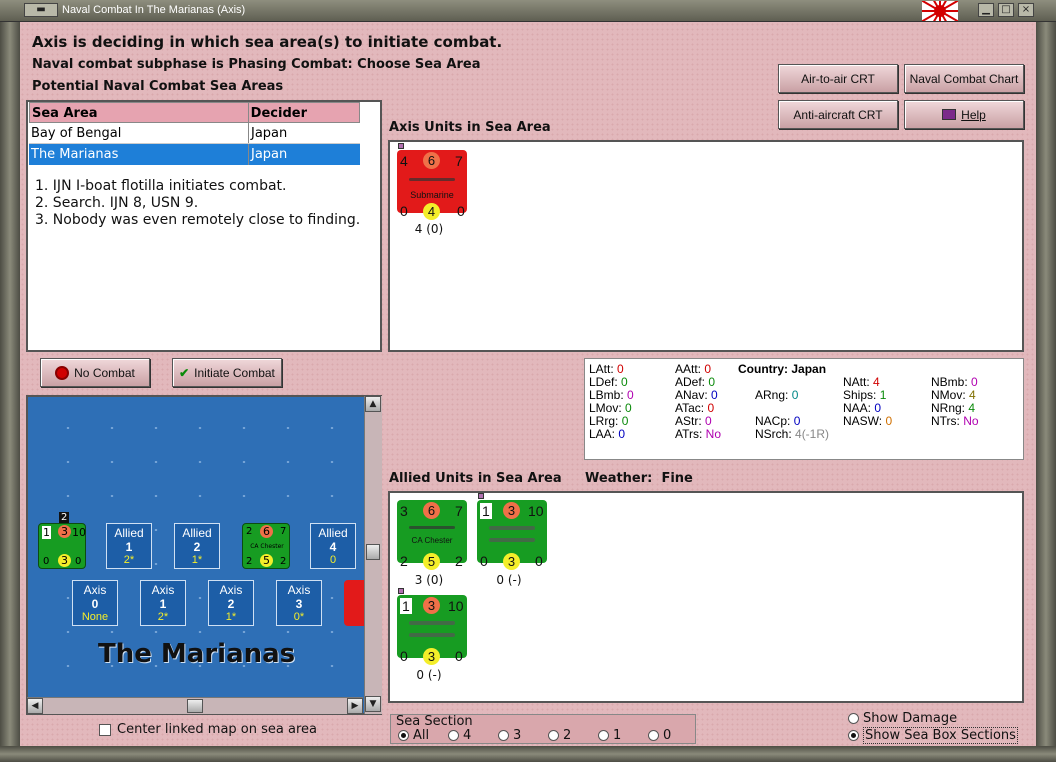  Describe the element at coordinates (763, 369) in the screenshot. I see `country-label: Country:` at that location.